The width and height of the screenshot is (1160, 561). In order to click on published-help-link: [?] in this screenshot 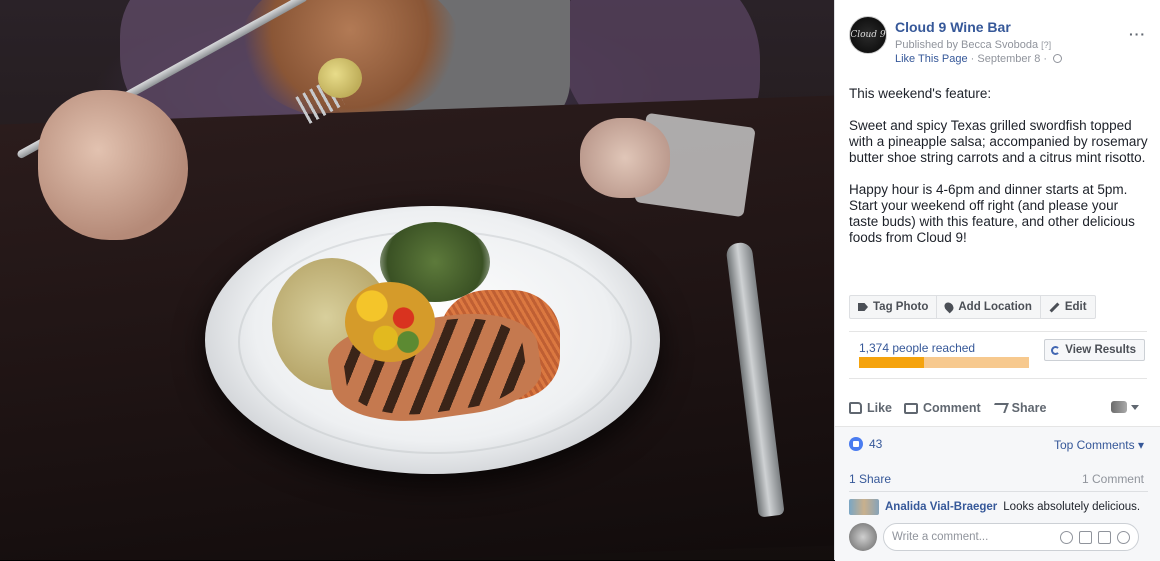, I will do `click(1046, 45)`.